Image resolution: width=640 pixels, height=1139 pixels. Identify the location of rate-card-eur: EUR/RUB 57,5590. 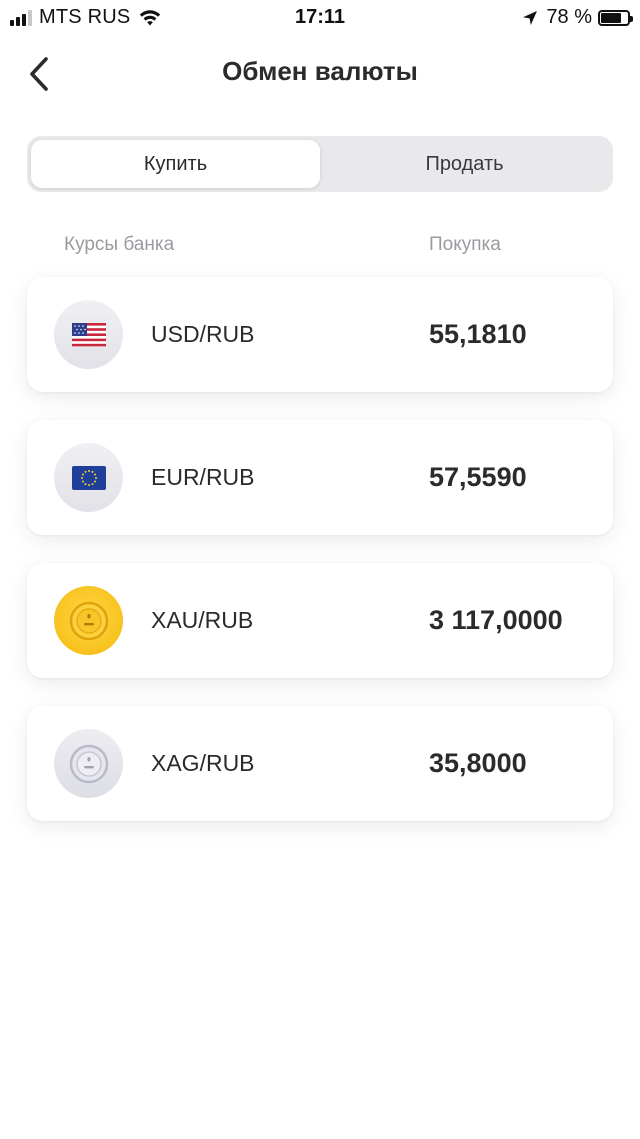
(320, 477).